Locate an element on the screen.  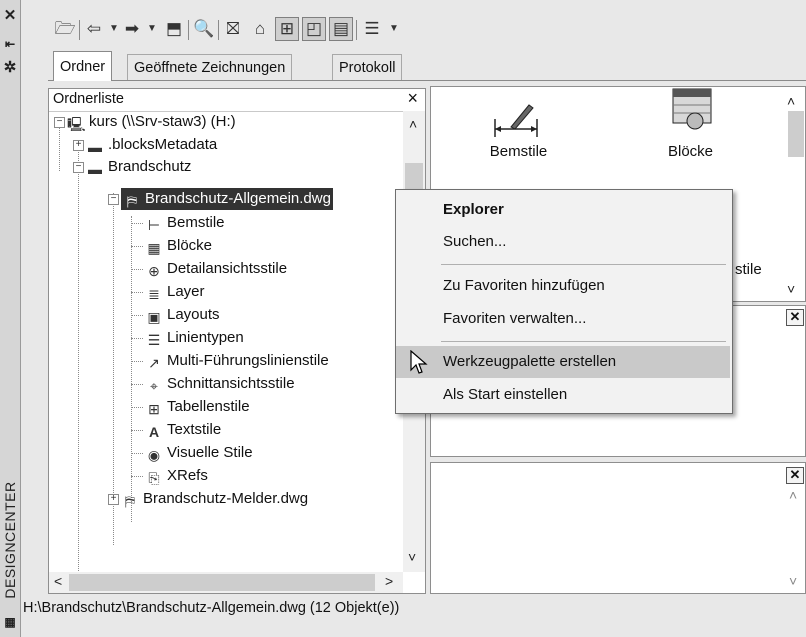
tree-item-brandschutz-allgemein: ⛿ Brandschutz-Allgemein.dwg is located at coordinates (227, 199).